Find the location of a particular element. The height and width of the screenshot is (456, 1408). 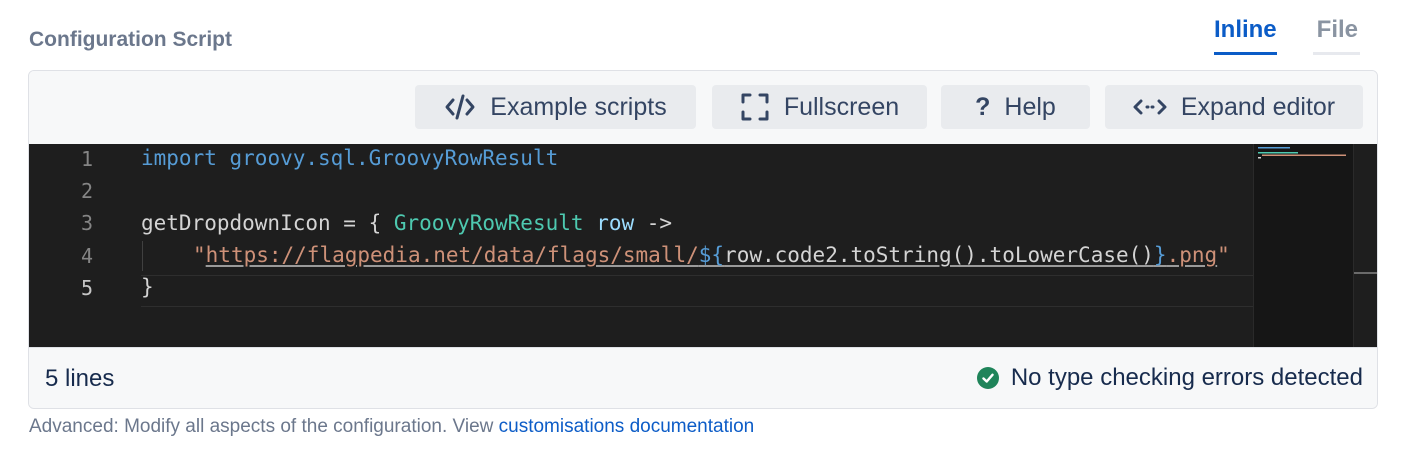

fullscreen-label: Fullscreen is located at coordinates (841, 106).